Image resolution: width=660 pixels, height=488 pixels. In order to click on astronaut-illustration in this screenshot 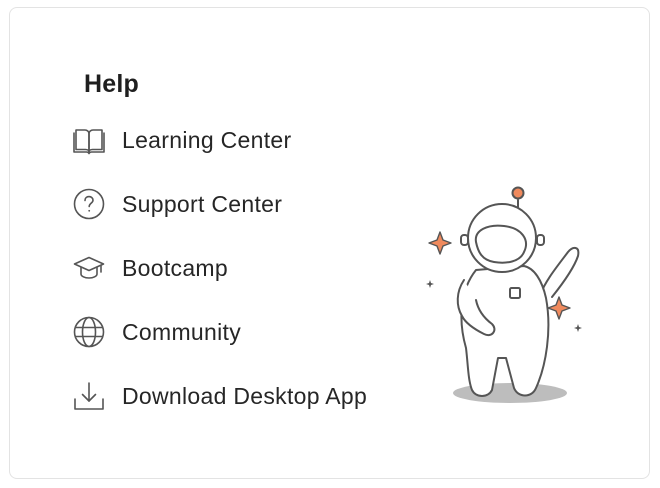, I will do `click(505, 295)`.